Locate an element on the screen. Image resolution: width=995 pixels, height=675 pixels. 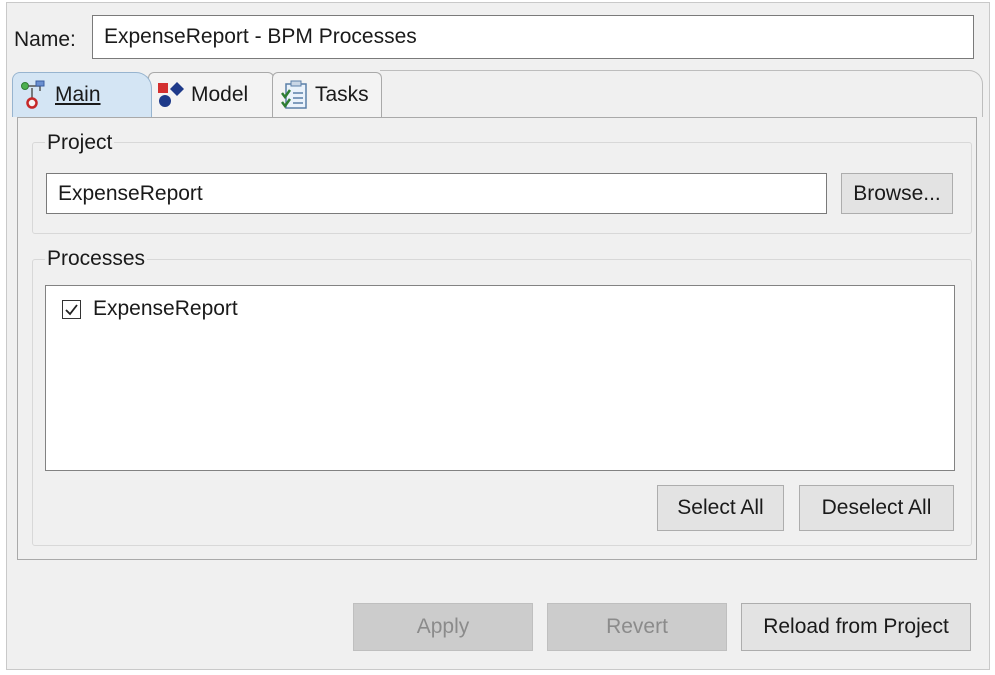
name-label: Name: is located at coordinates (45, 39).